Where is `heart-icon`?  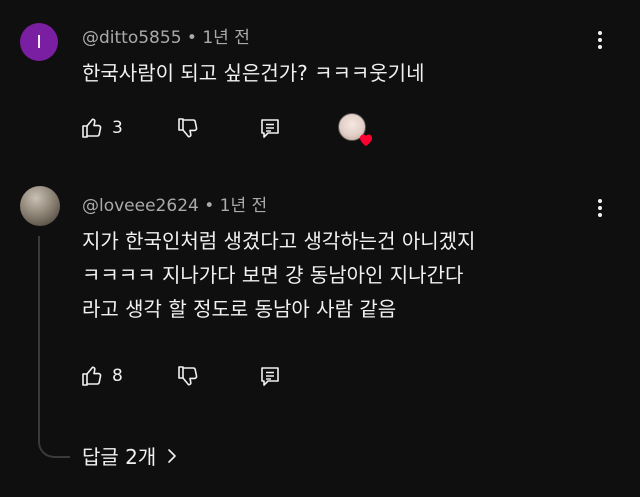 heart-icon is located at coordinates (366, 140).